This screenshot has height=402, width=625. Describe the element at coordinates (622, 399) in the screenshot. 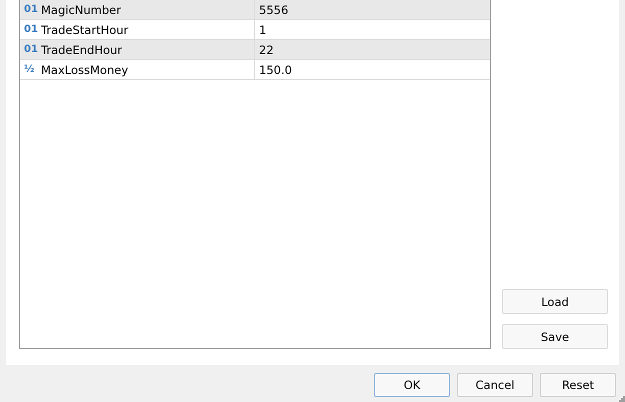

I see `resize-grip-icon` at that location.